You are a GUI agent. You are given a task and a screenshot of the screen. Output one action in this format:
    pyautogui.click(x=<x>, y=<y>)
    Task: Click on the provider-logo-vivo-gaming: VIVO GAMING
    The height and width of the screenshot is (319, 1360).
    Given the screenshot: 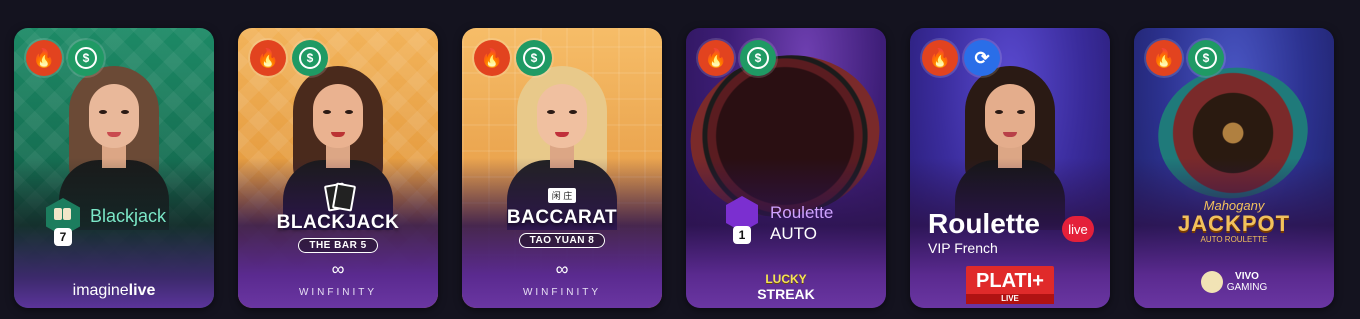 What is the action you would take?
    pyautogui.click(x=1234, y=284)
    